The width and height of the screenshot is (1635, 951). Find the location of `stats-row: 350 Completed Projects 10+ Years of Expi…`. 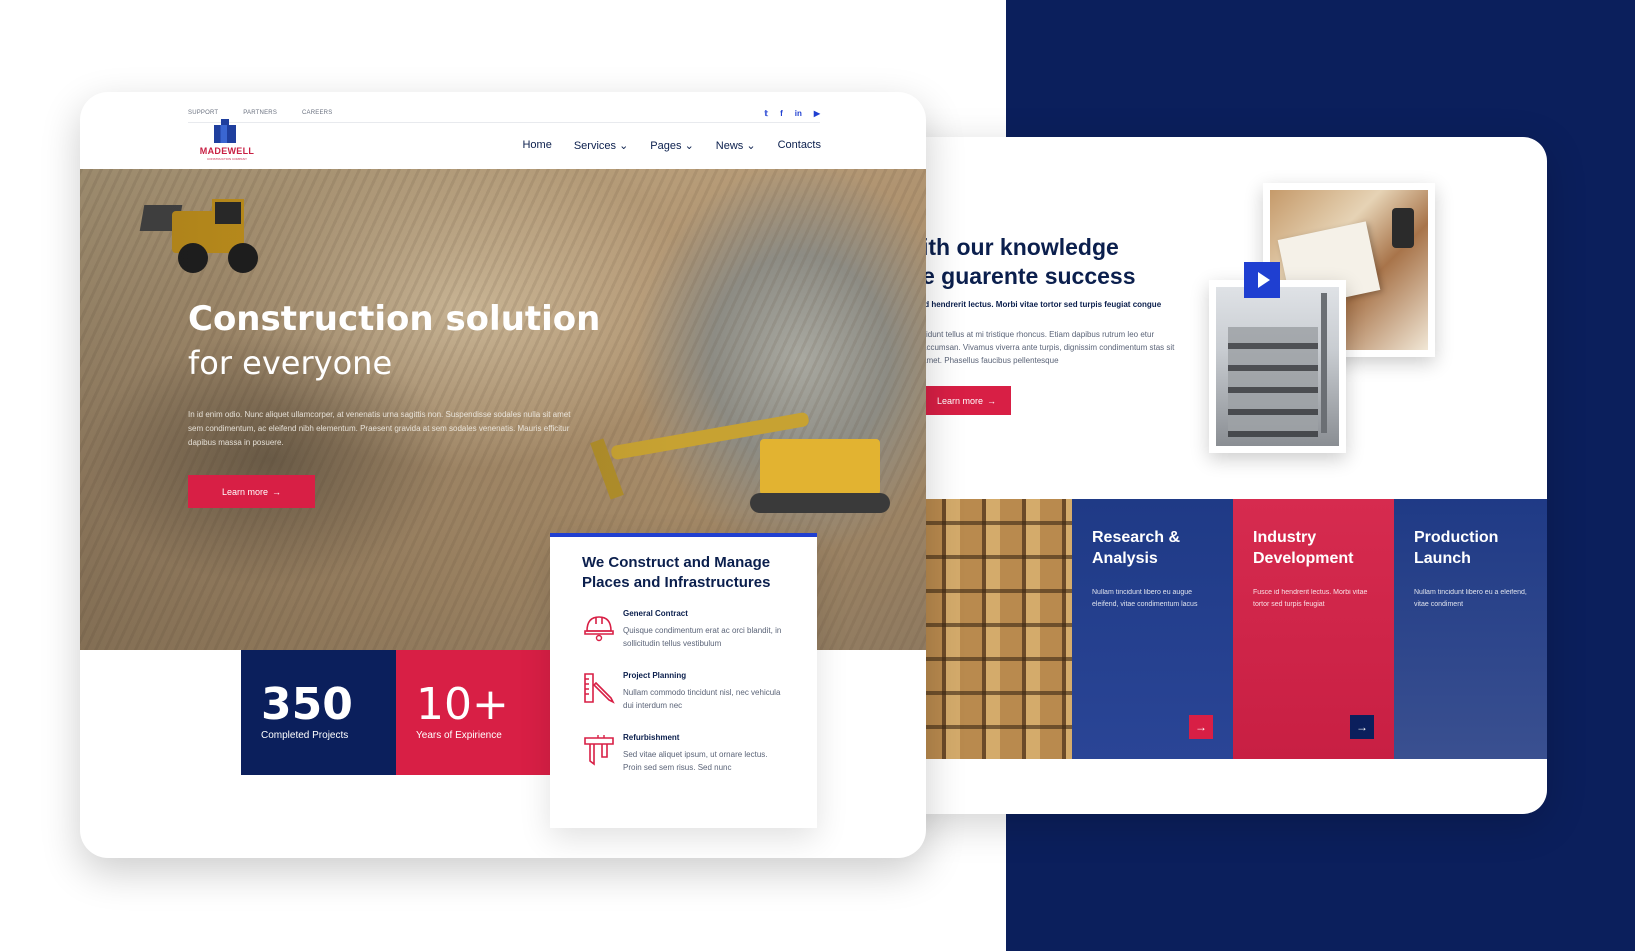

stats-row: 350 Completed Projects 10+ Years of Expi… is located at coordinates (396, 712).